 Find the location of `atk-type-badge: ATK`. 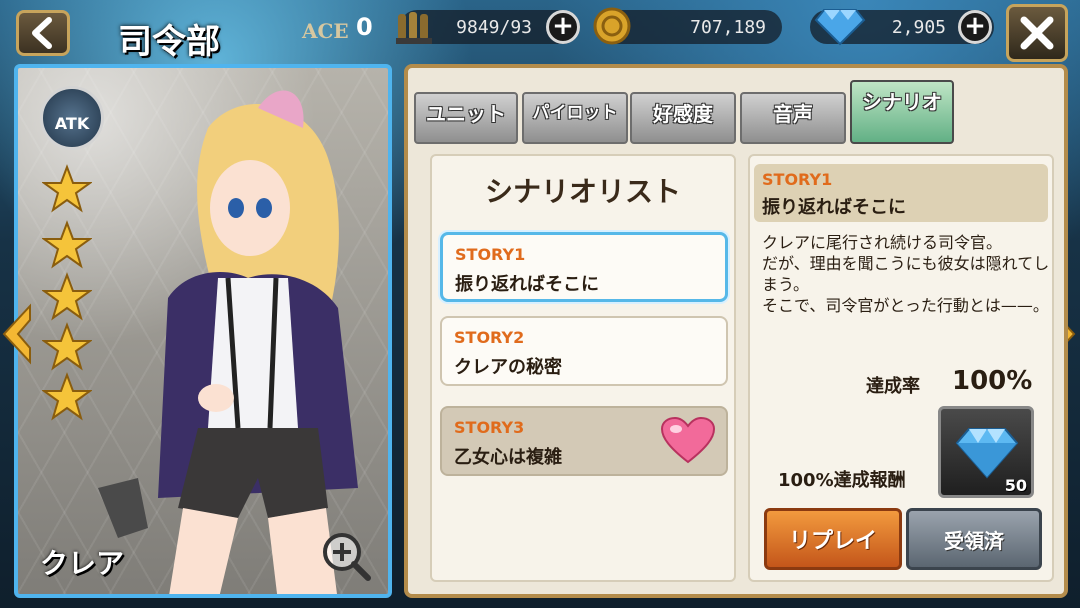

atk-type-badge: ATK is located at coordinates (72, 118).